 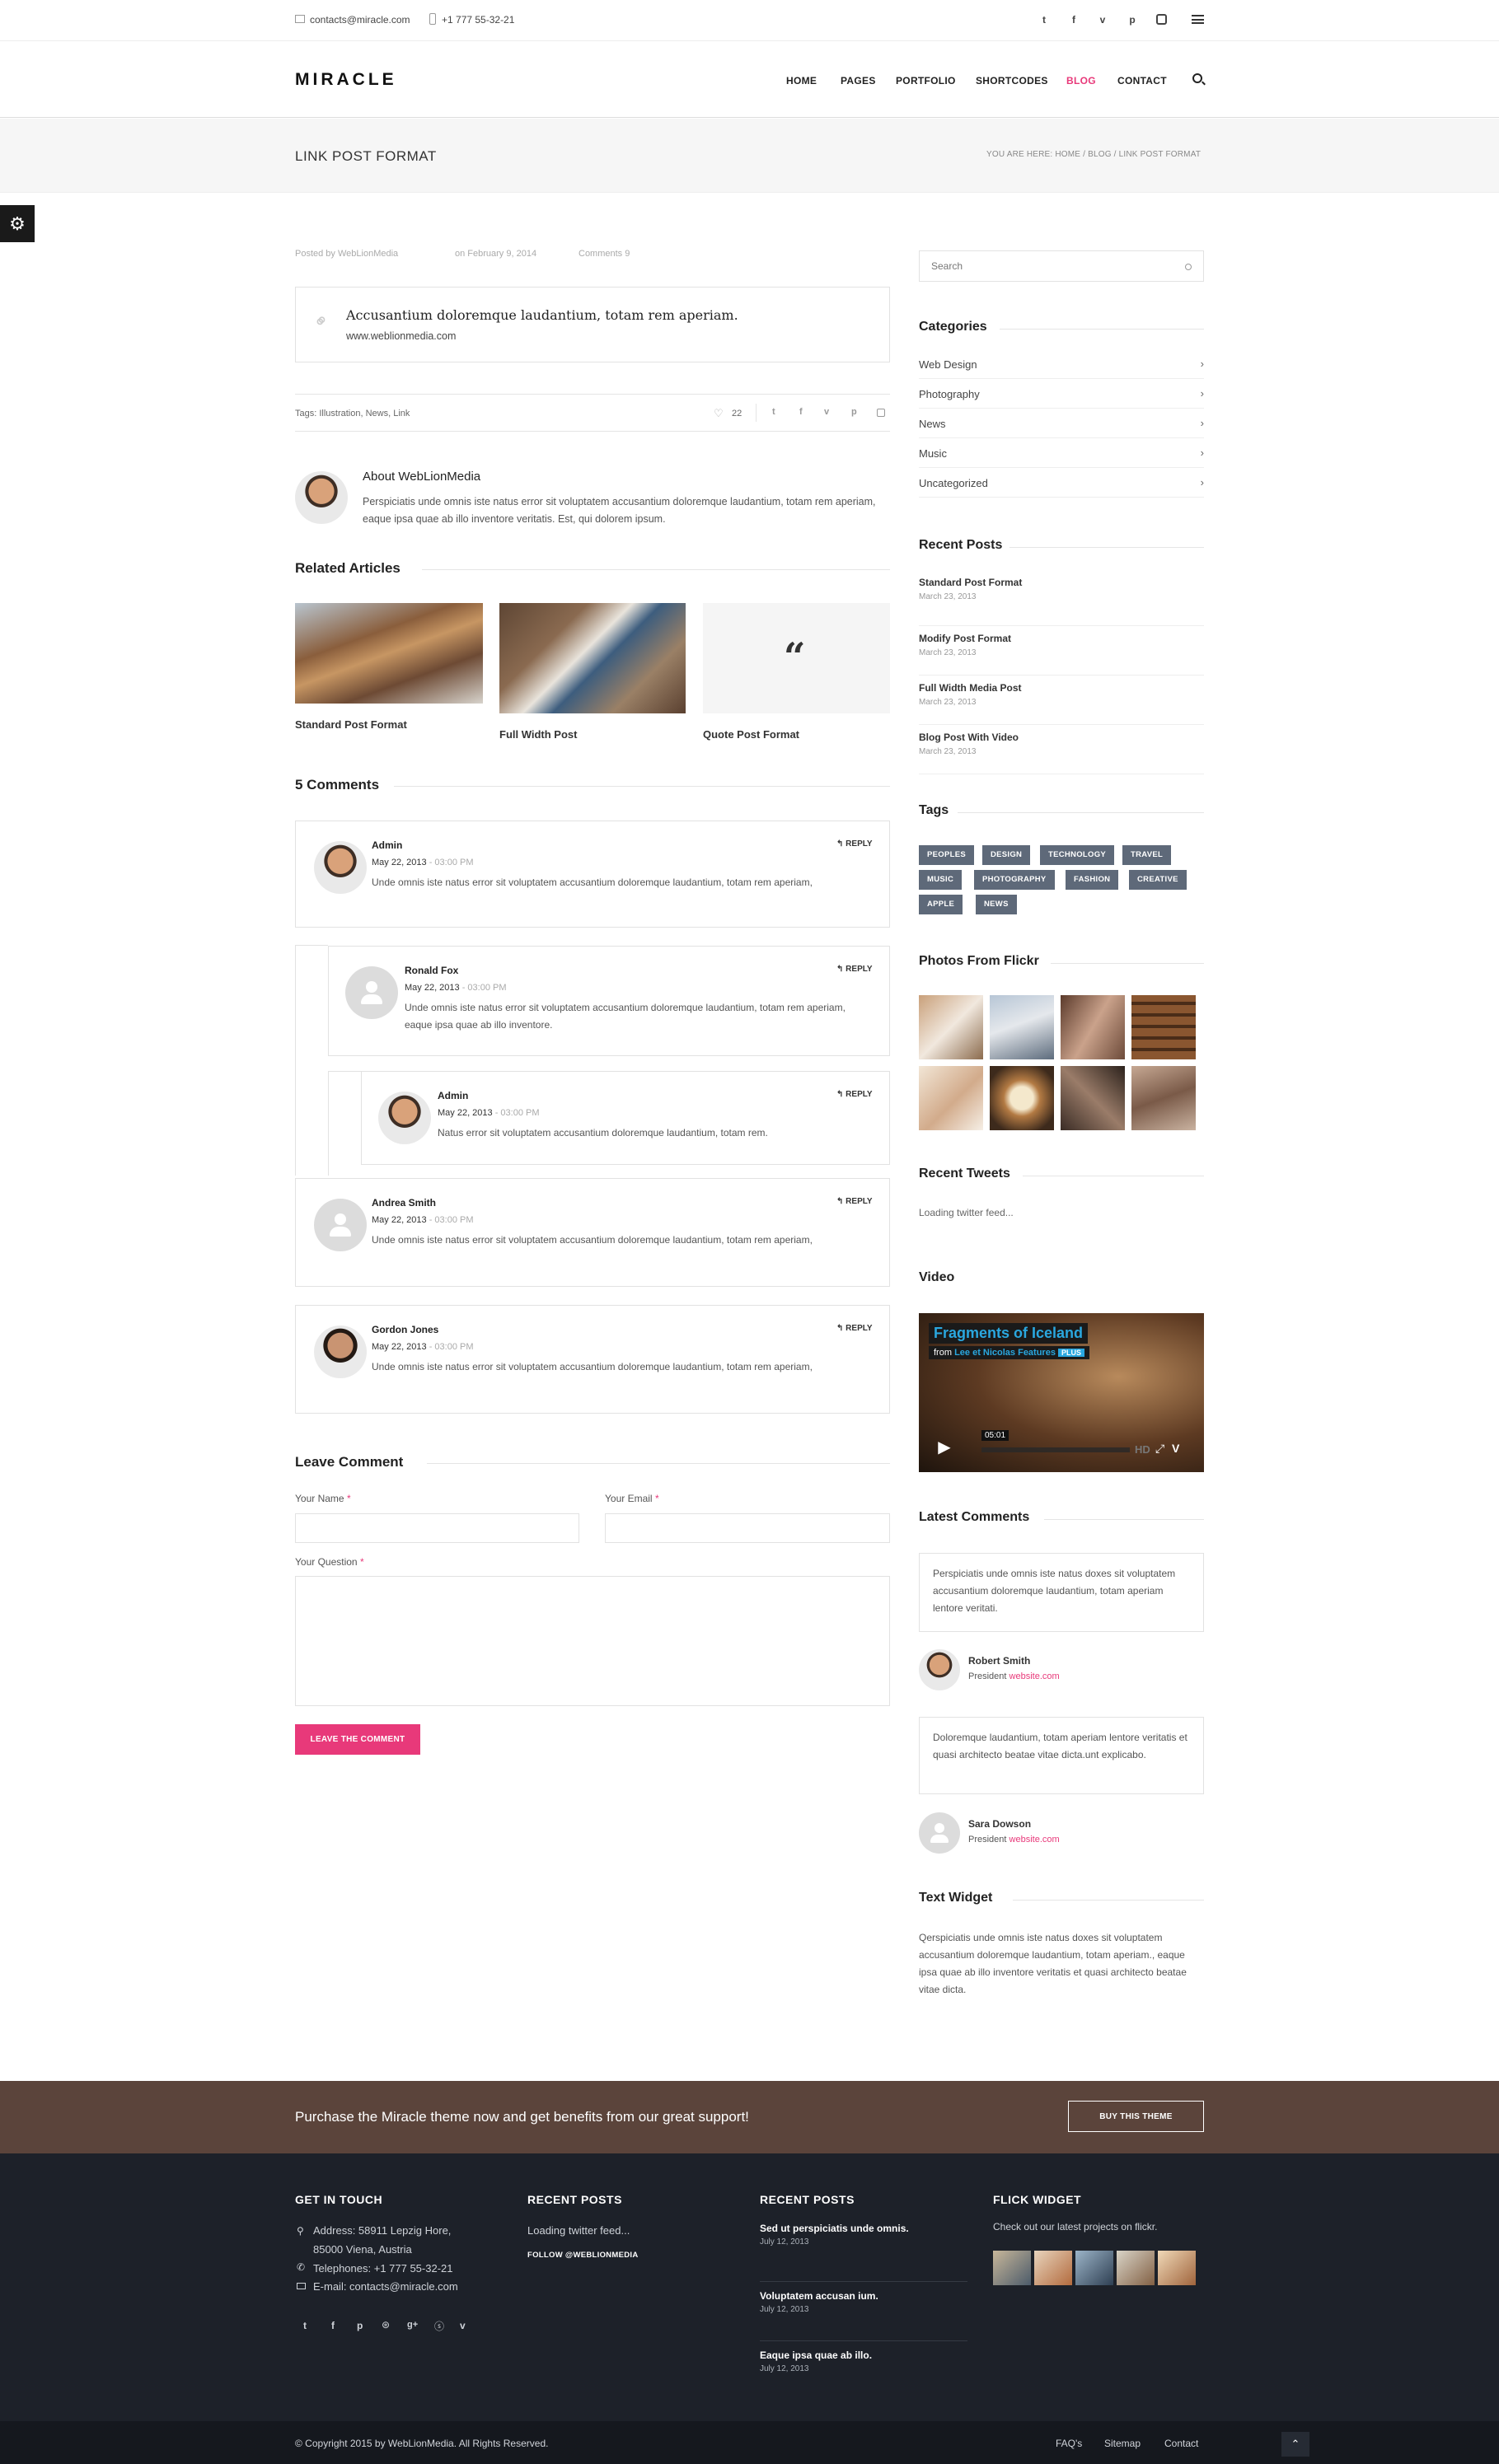 I want to click on question-textarea, so click(x=592, y=1641).